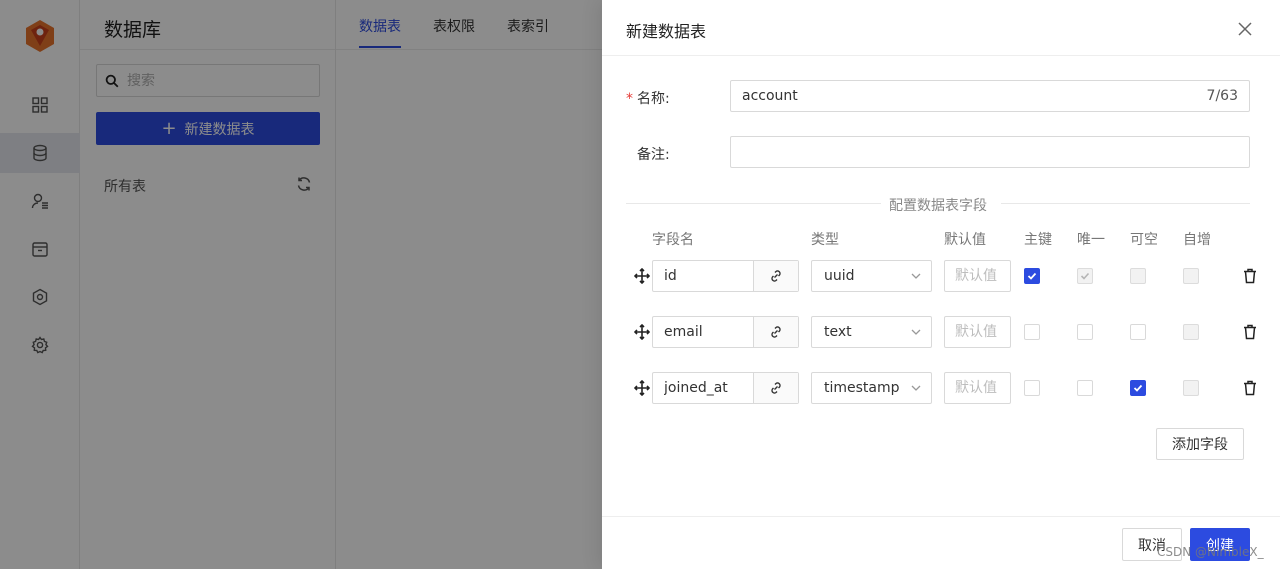 The height and width of the screenshot is (569, 1280). What do you see at coordinates (1144, 240) in the screenshot?
I see `col-nullable: 可空` at bounding box center [1144, 240].